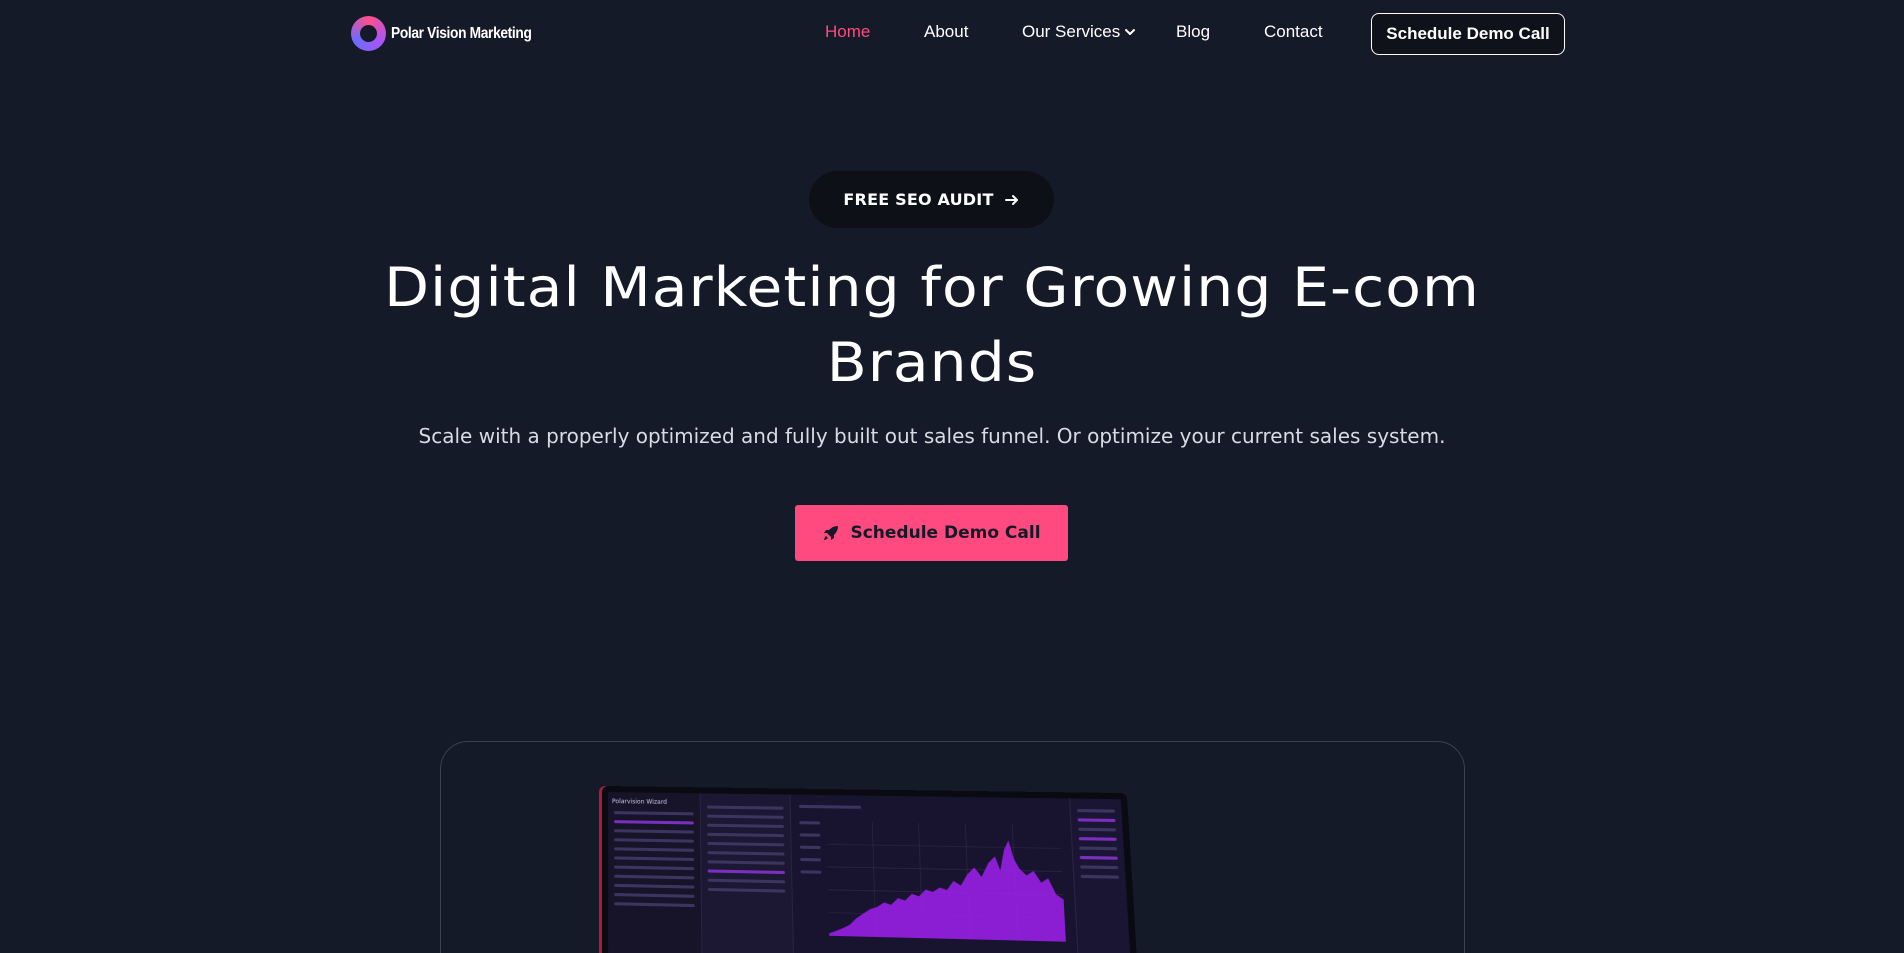  I want to click on chevron-down-icon, so click(1130, 32).